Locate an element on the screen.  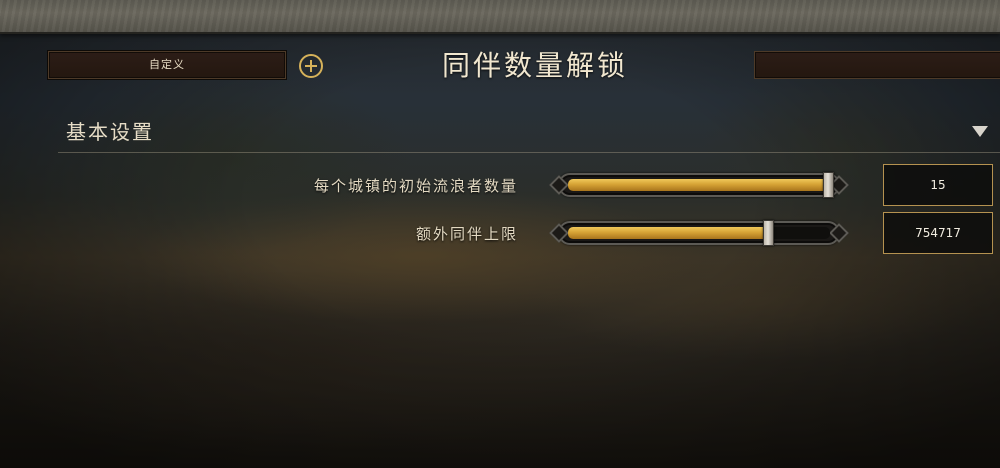
setting-label-extra-companion-limit: 额外同伴上限 is located at coordinates (466, 234).